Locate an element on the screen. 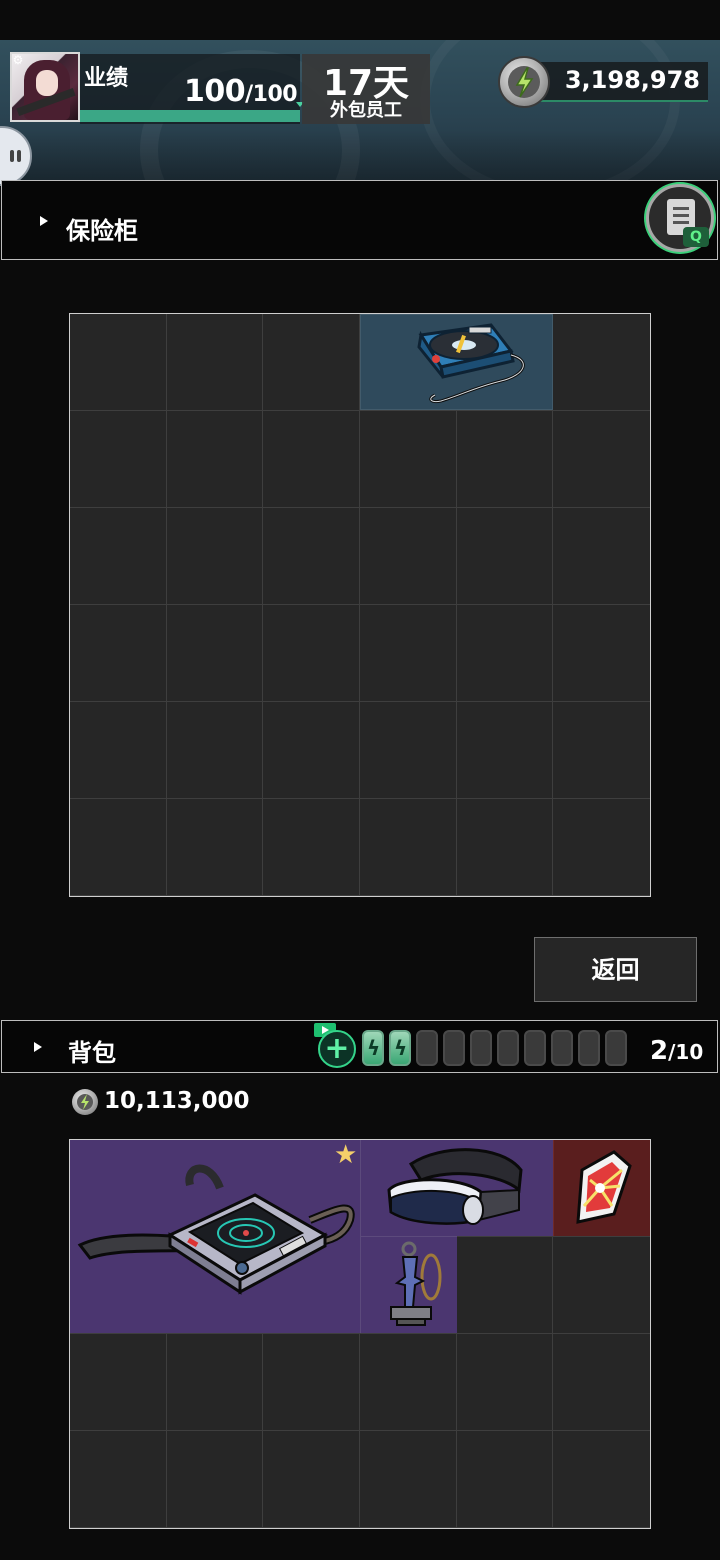  backpack-capacity: 2/10 is located at coordinates (677, 1051).